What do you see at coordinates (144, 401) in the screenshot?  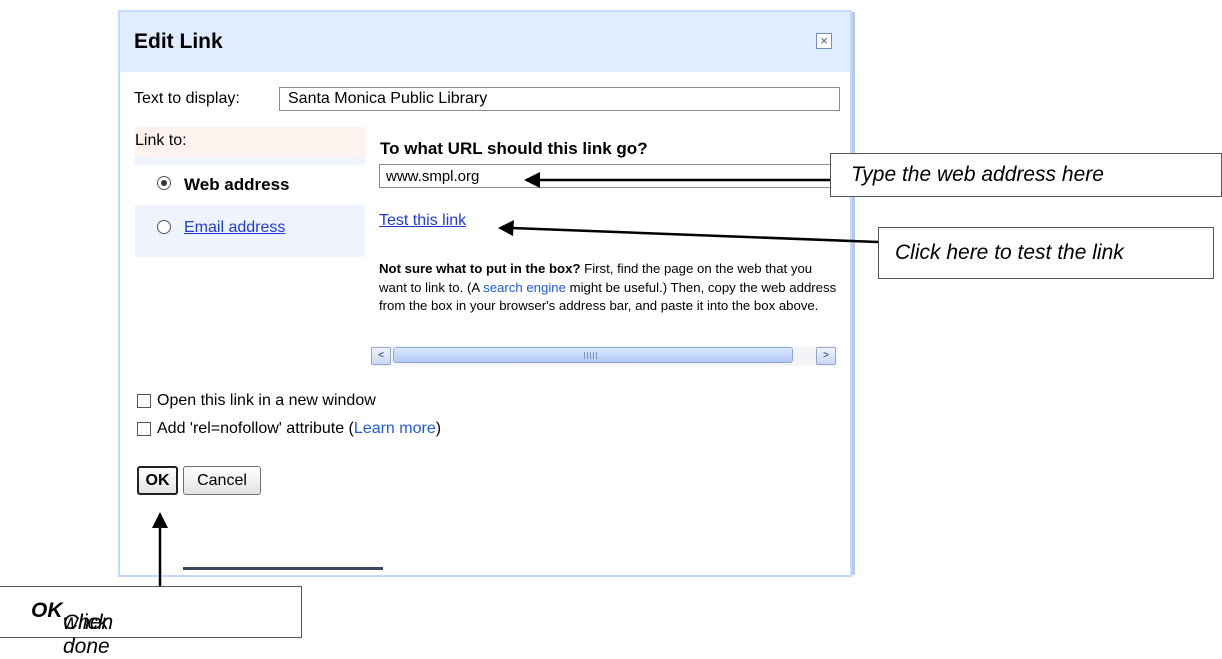 I see `new-window-checkbox` at bounding box center [144, 401].